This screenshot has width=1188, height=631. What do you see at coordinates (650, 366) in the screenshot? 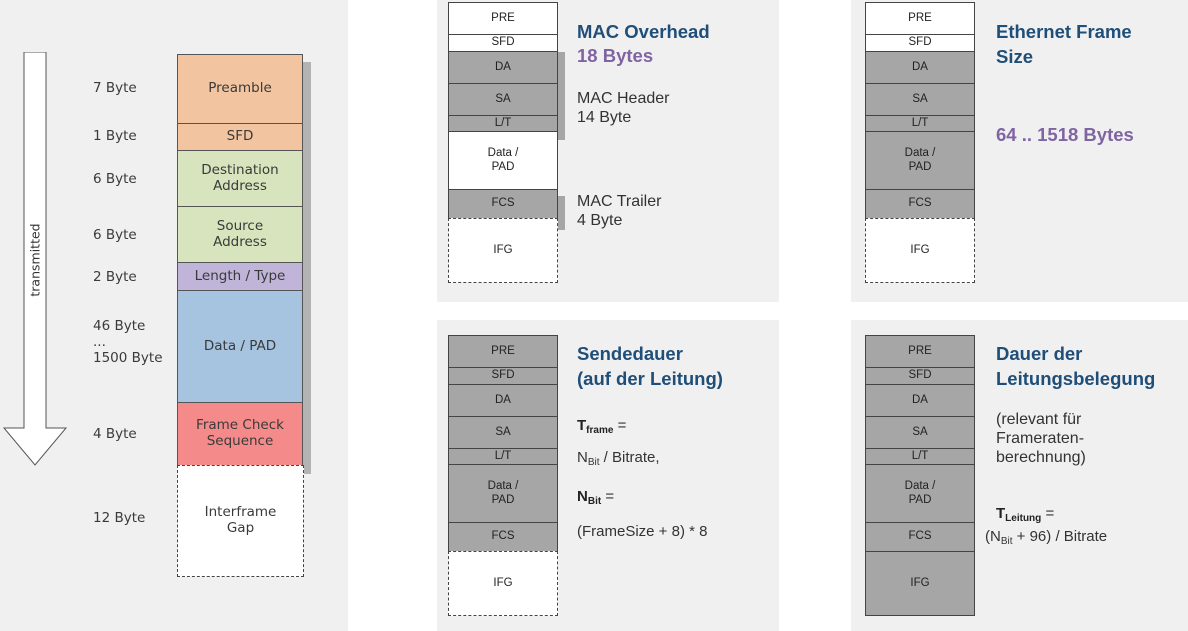
I see `sendedauer-title: Sendedauer (auf der Leitung)` at bounding box center [650, 366].